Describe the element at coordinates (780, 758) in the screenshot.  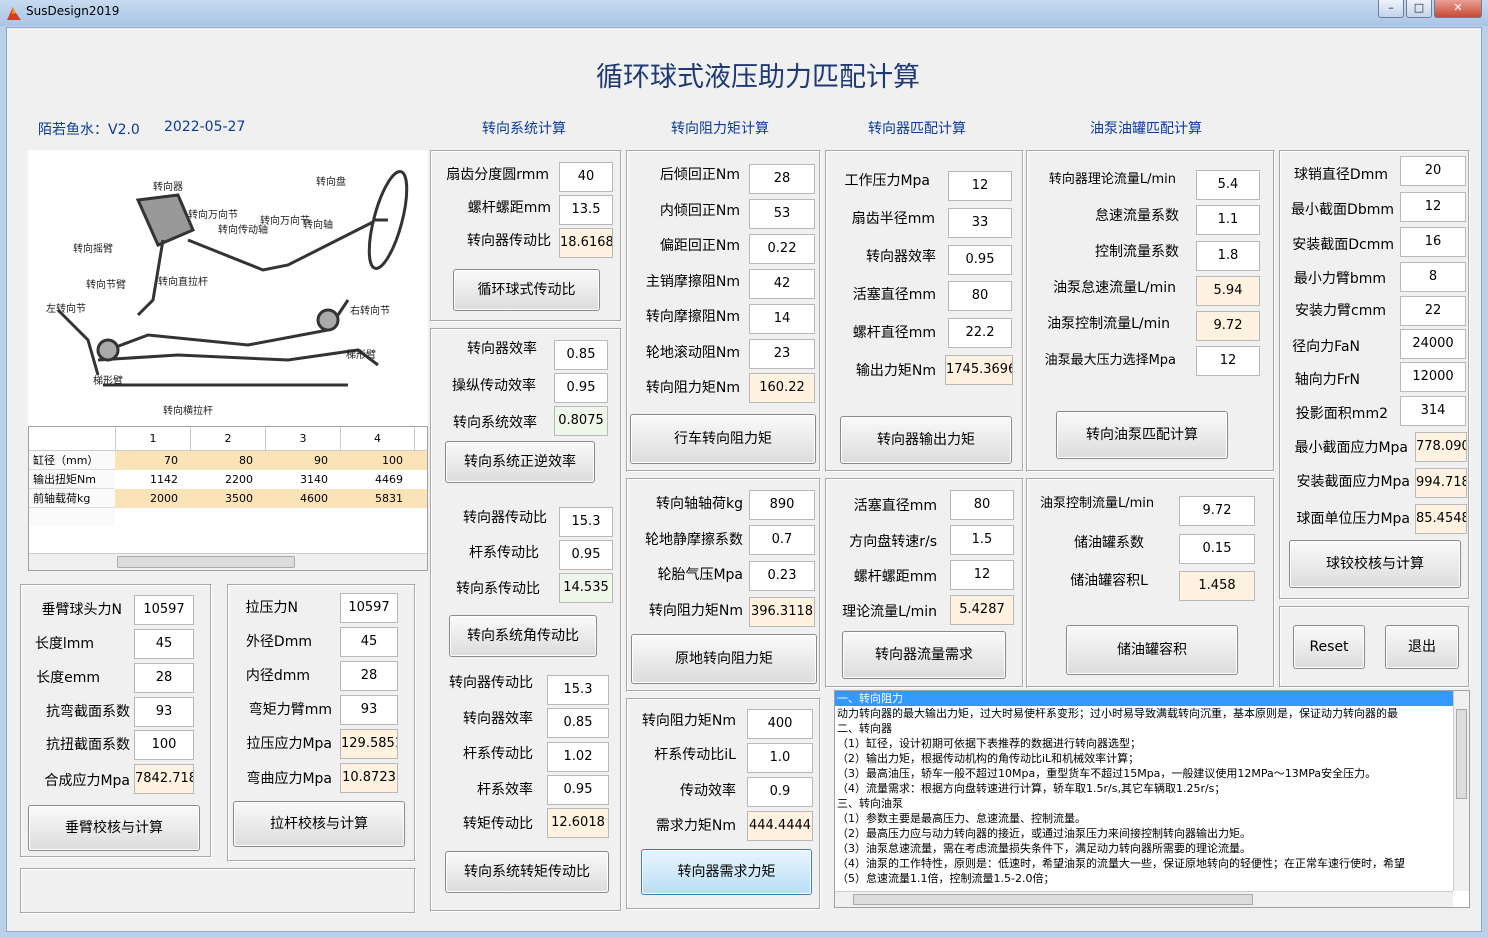
I see `linkage-ratio-il-input: 1.0` at that location.